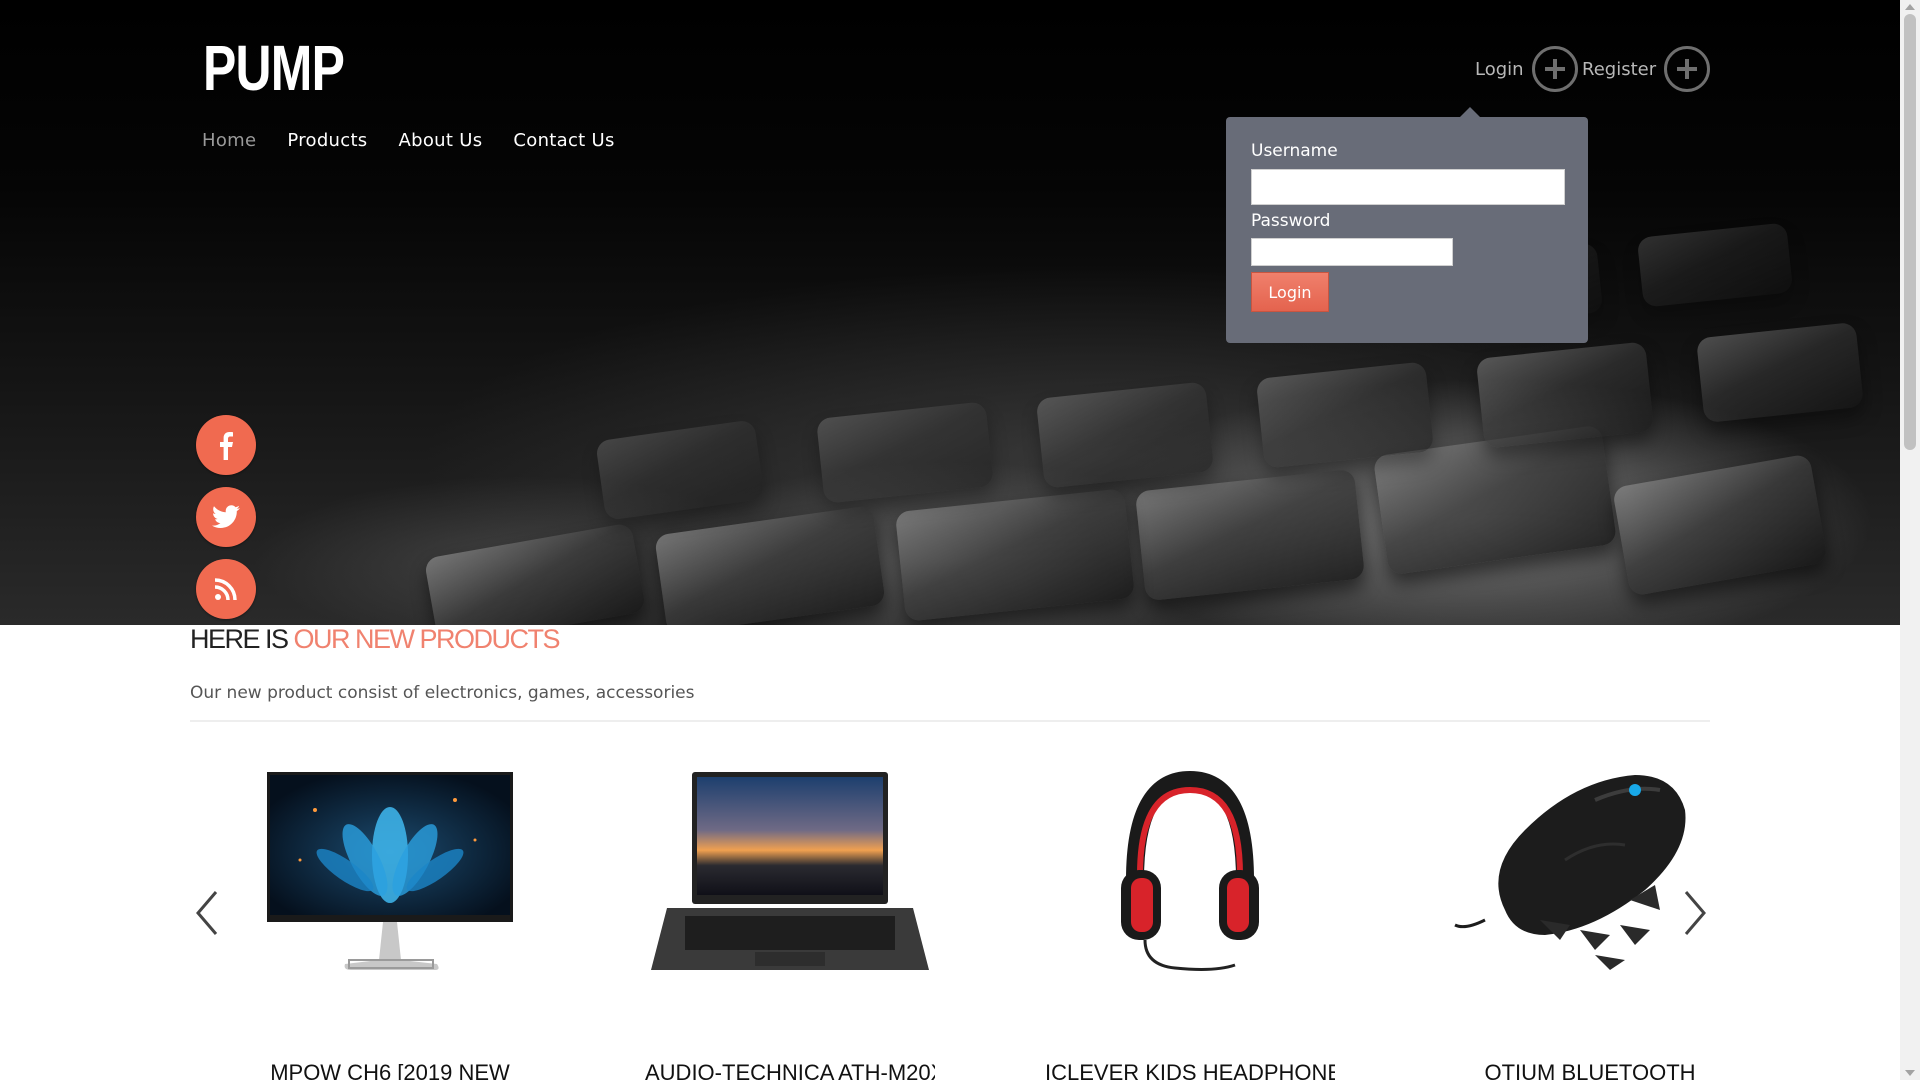 Image resolution: width=1920 pixels, height=1080 pixels. I want to click on username-label: Username, so click(1294, 151).